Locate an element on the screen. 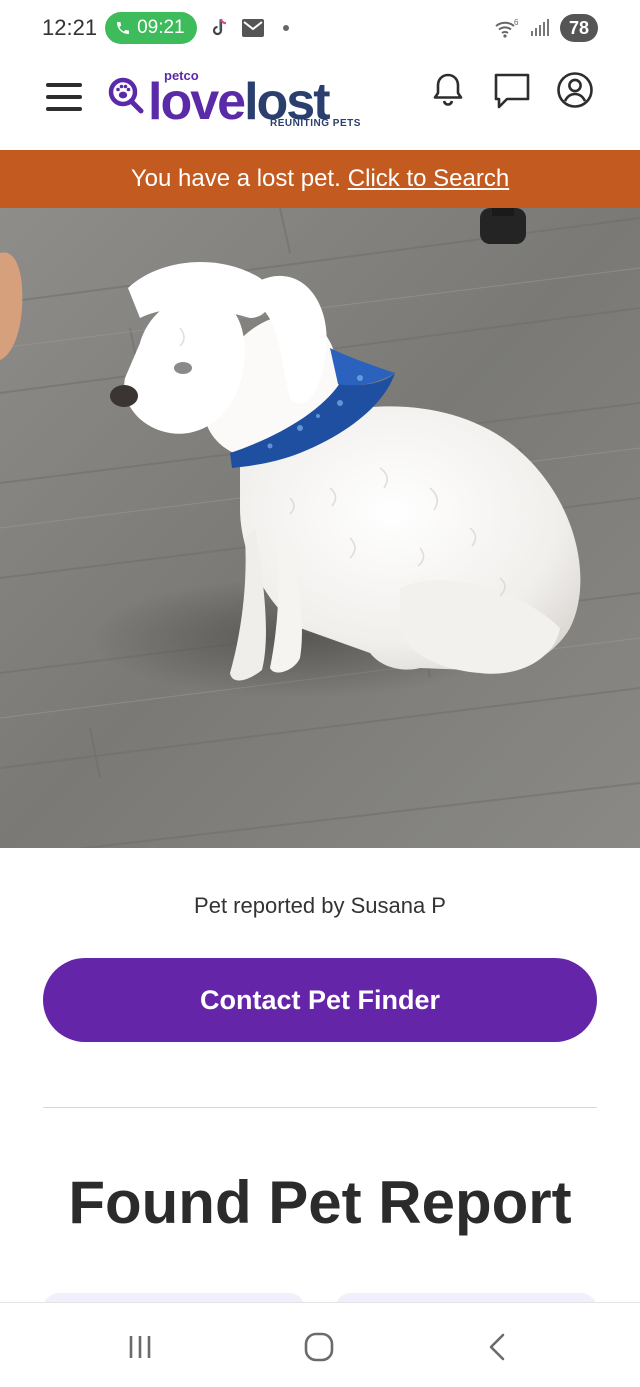  signal-icon is located at coordinates (539, 27).